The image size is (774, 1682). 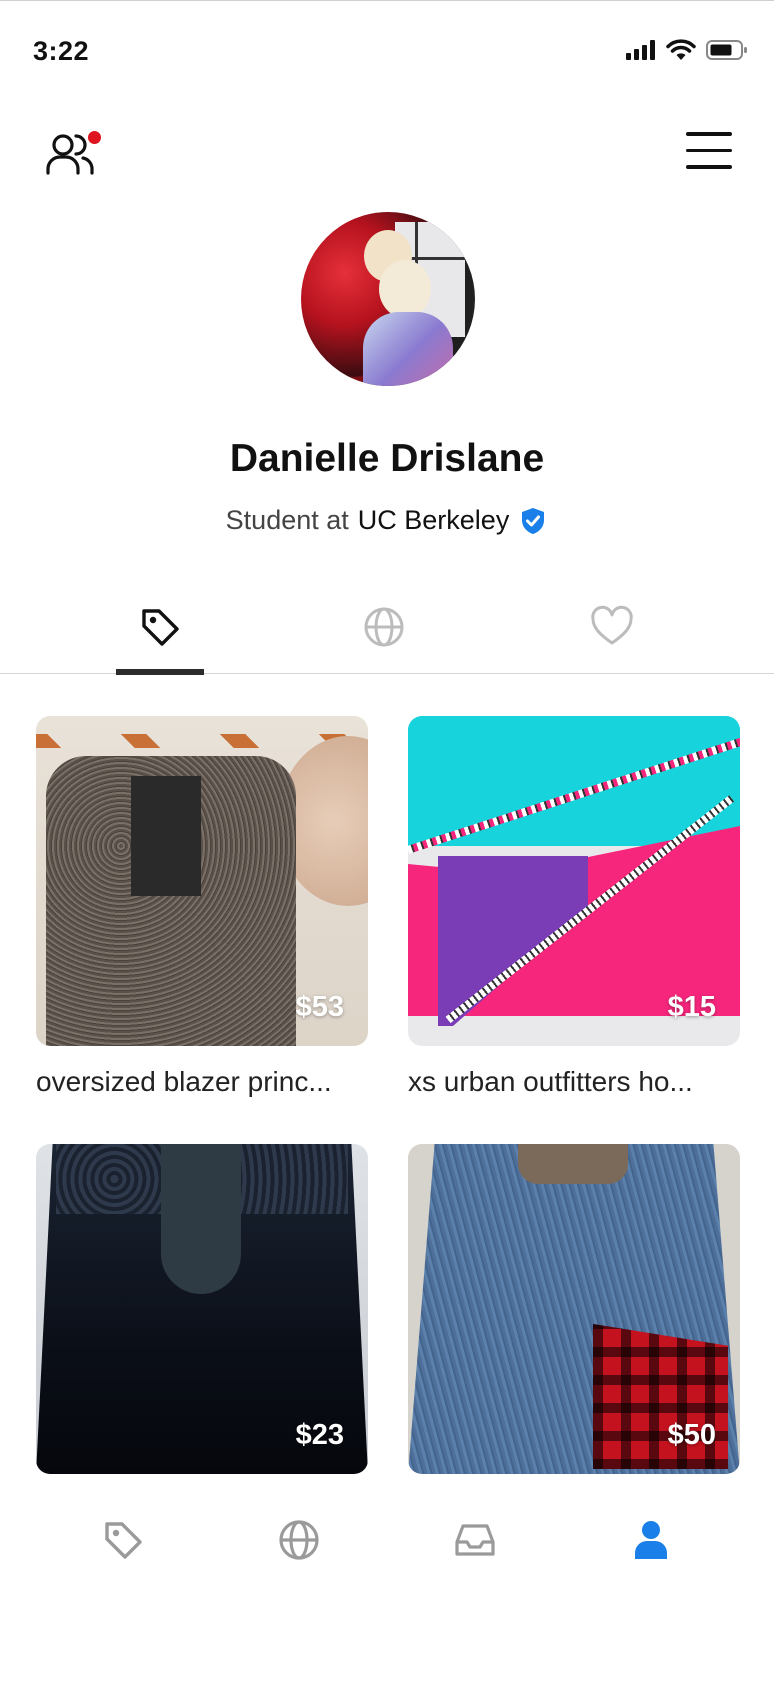 I want to click on tab-favorites, so click(x=612, y=632).